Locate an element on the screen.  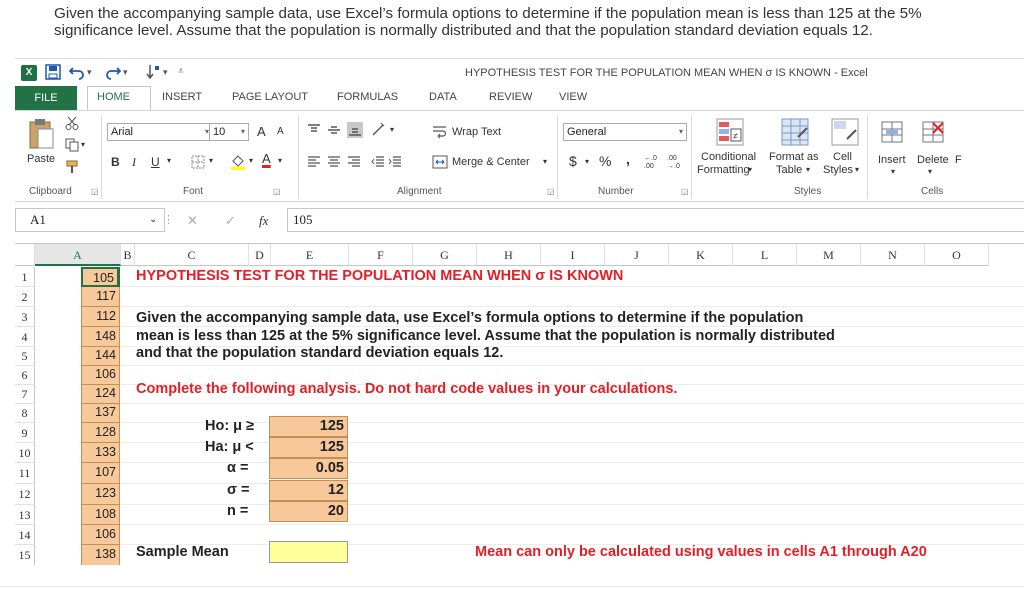
sample-data-cell: 106 is located at coordinates (100, 535).